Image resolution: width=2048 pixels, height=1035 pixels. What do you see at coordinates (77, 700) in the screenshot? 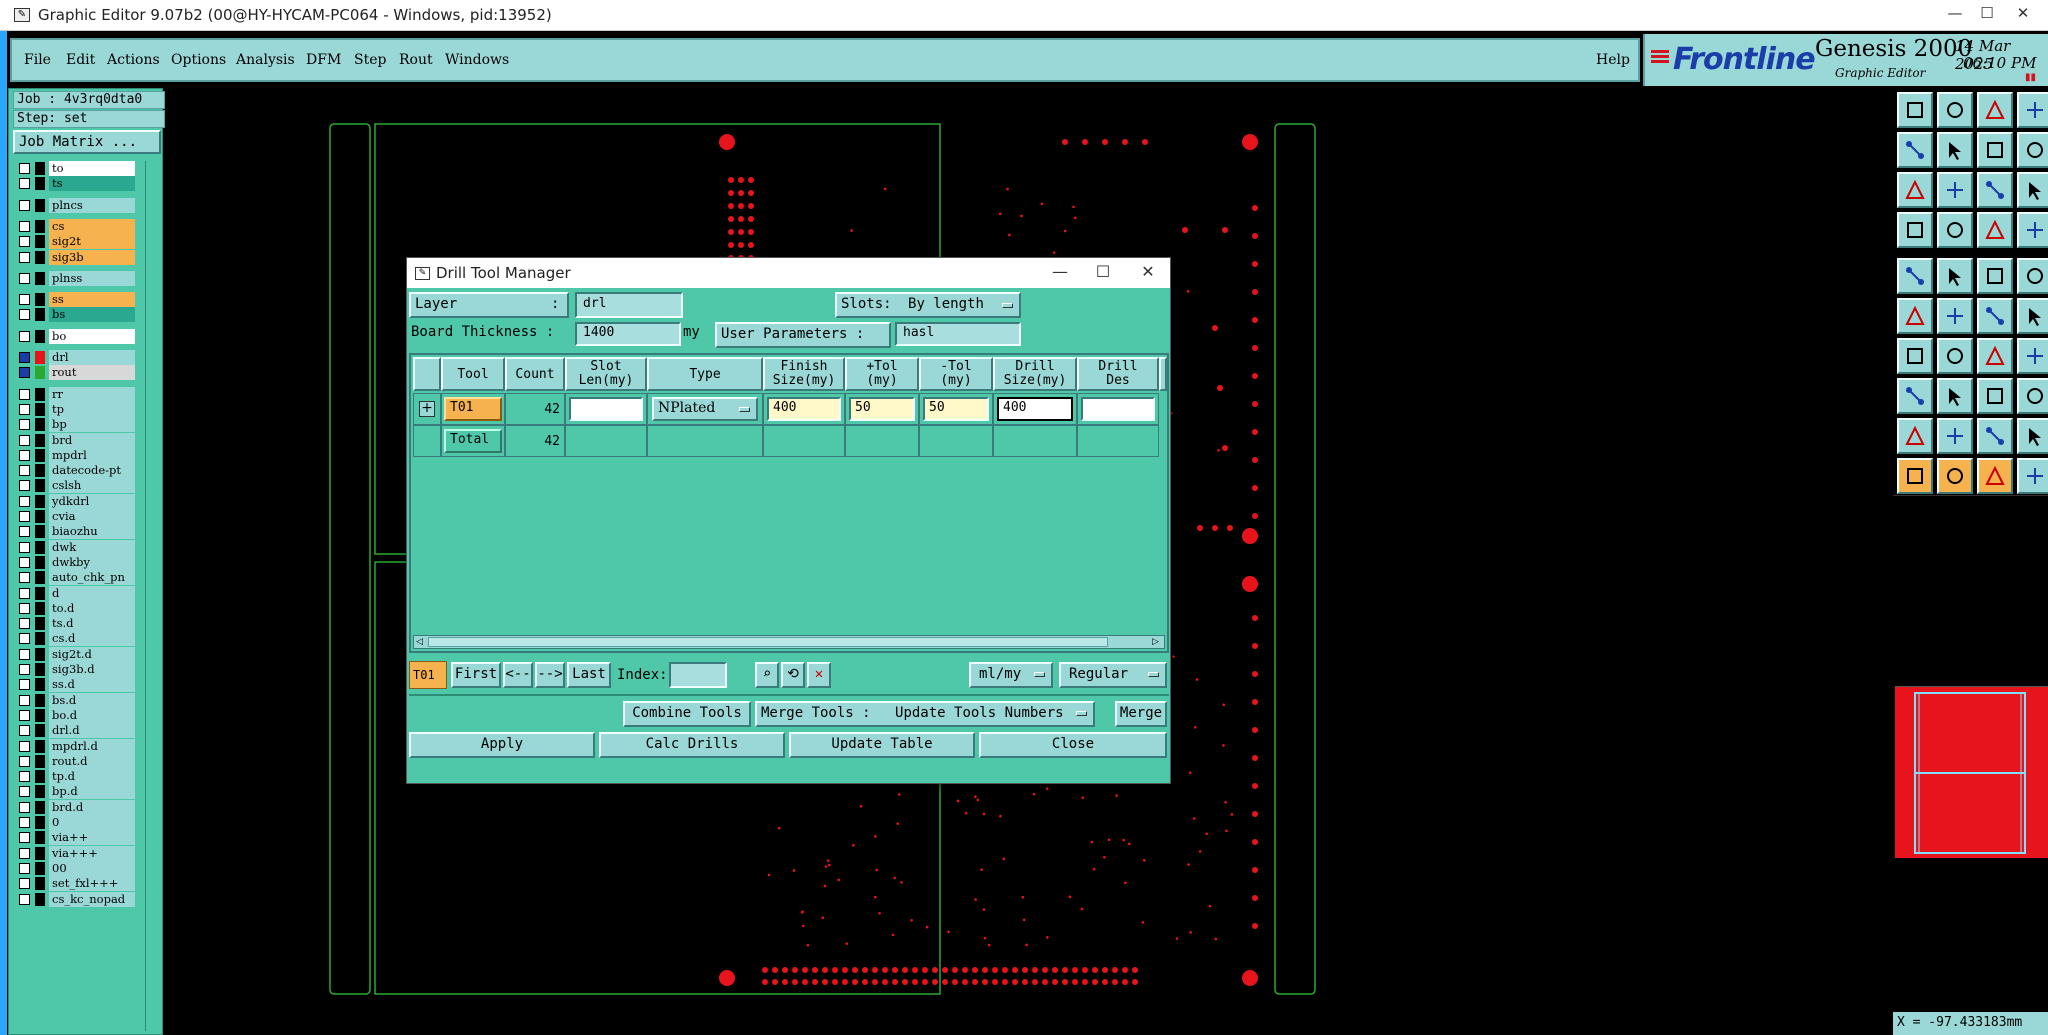
I see `layer-item: bs.d` at bounding box center [77, 700].